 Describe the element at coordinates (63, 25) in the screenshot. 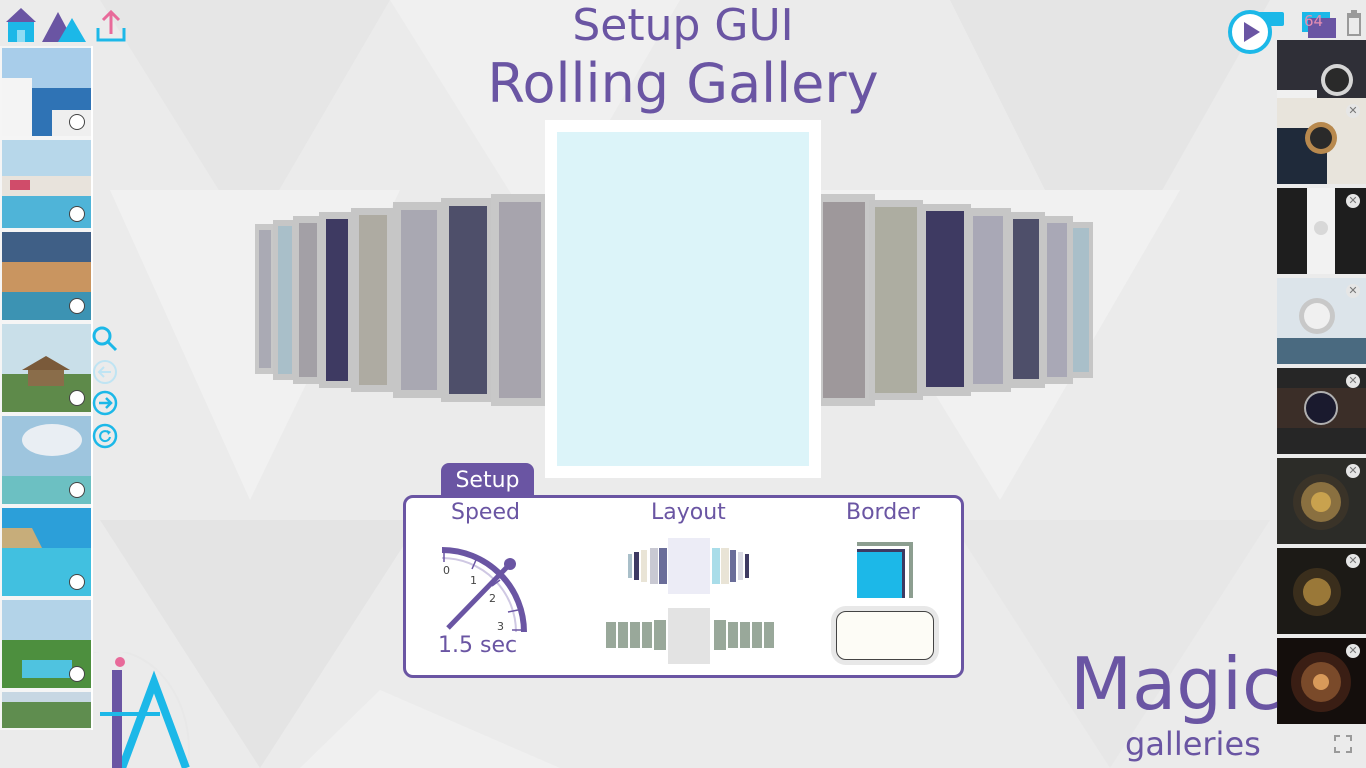

I see `mountains-icon` at that location.